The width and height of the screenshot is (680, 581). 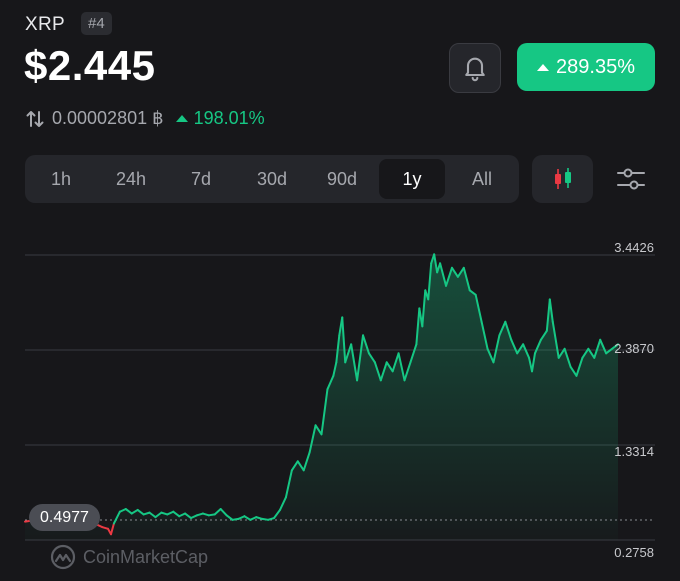 I want to click on btc-change: 198.01%, so click(x=220, y=118).